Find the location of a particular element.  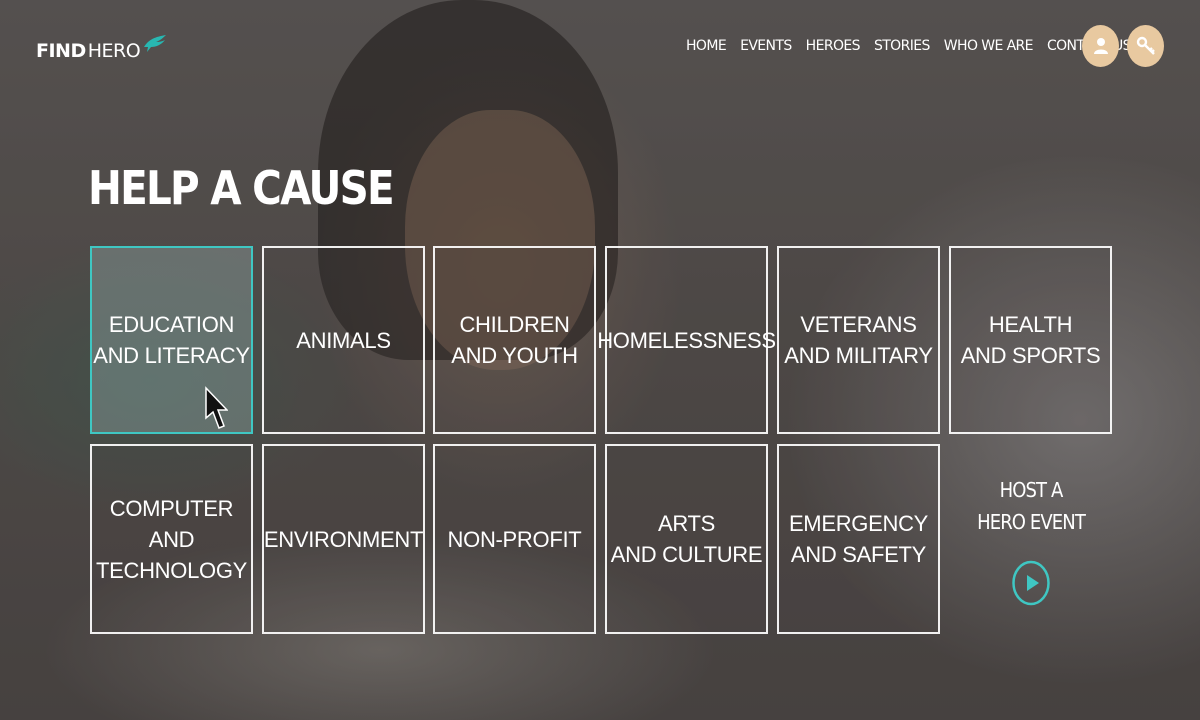

cause-tile-veterans-and-military: VETERANS AND MILITARY is located at coordinates (858, 340).